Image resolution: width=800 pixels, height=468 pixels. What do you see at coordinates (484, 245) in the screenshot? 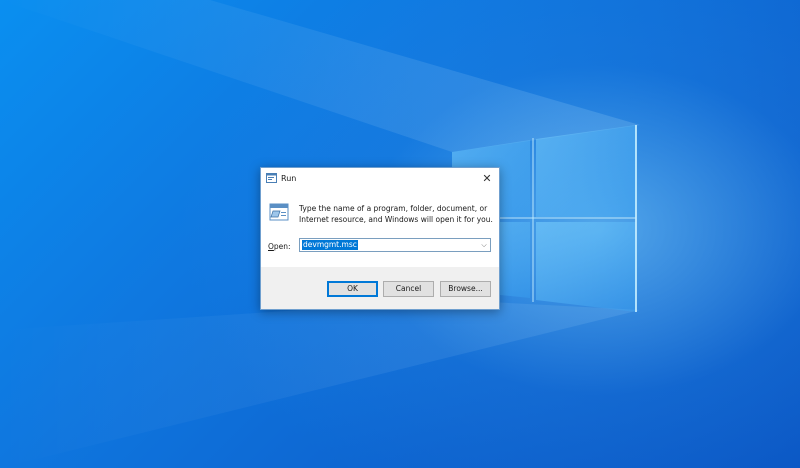
I see `chevron-down-icon: ⌵` at bounding box center [484, 245].